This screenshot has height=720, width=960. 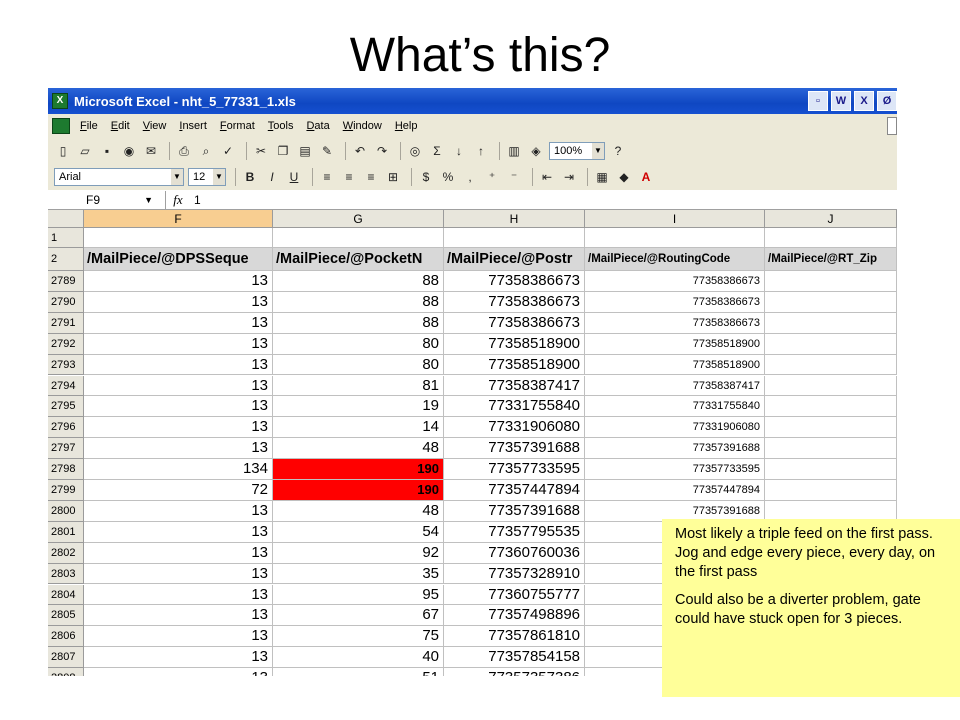 What do you see at coordinates (358, 553) in the screenshot?
I see `table-cell: 92` at bounding box center [358, 553].